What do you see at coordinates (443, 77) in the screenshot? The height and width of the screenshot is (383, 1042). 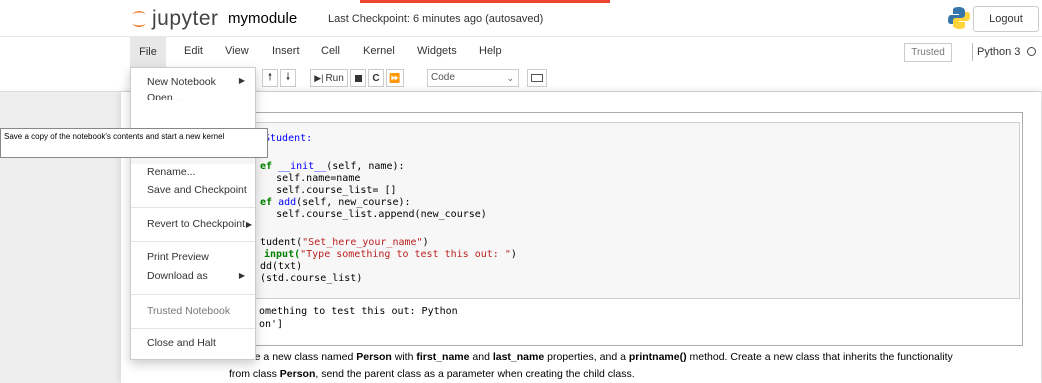 I see `cell-type-value: Code` at bounding box center [443, 77].